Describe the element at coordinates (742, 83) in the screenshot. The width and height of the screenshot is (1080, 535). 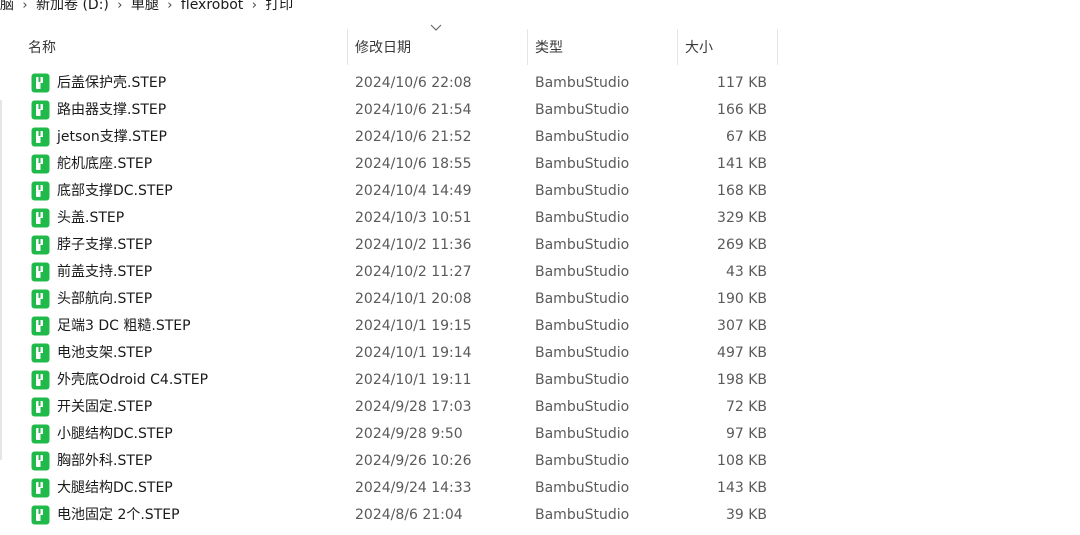
I see `file-size: 117 KB` at that location.